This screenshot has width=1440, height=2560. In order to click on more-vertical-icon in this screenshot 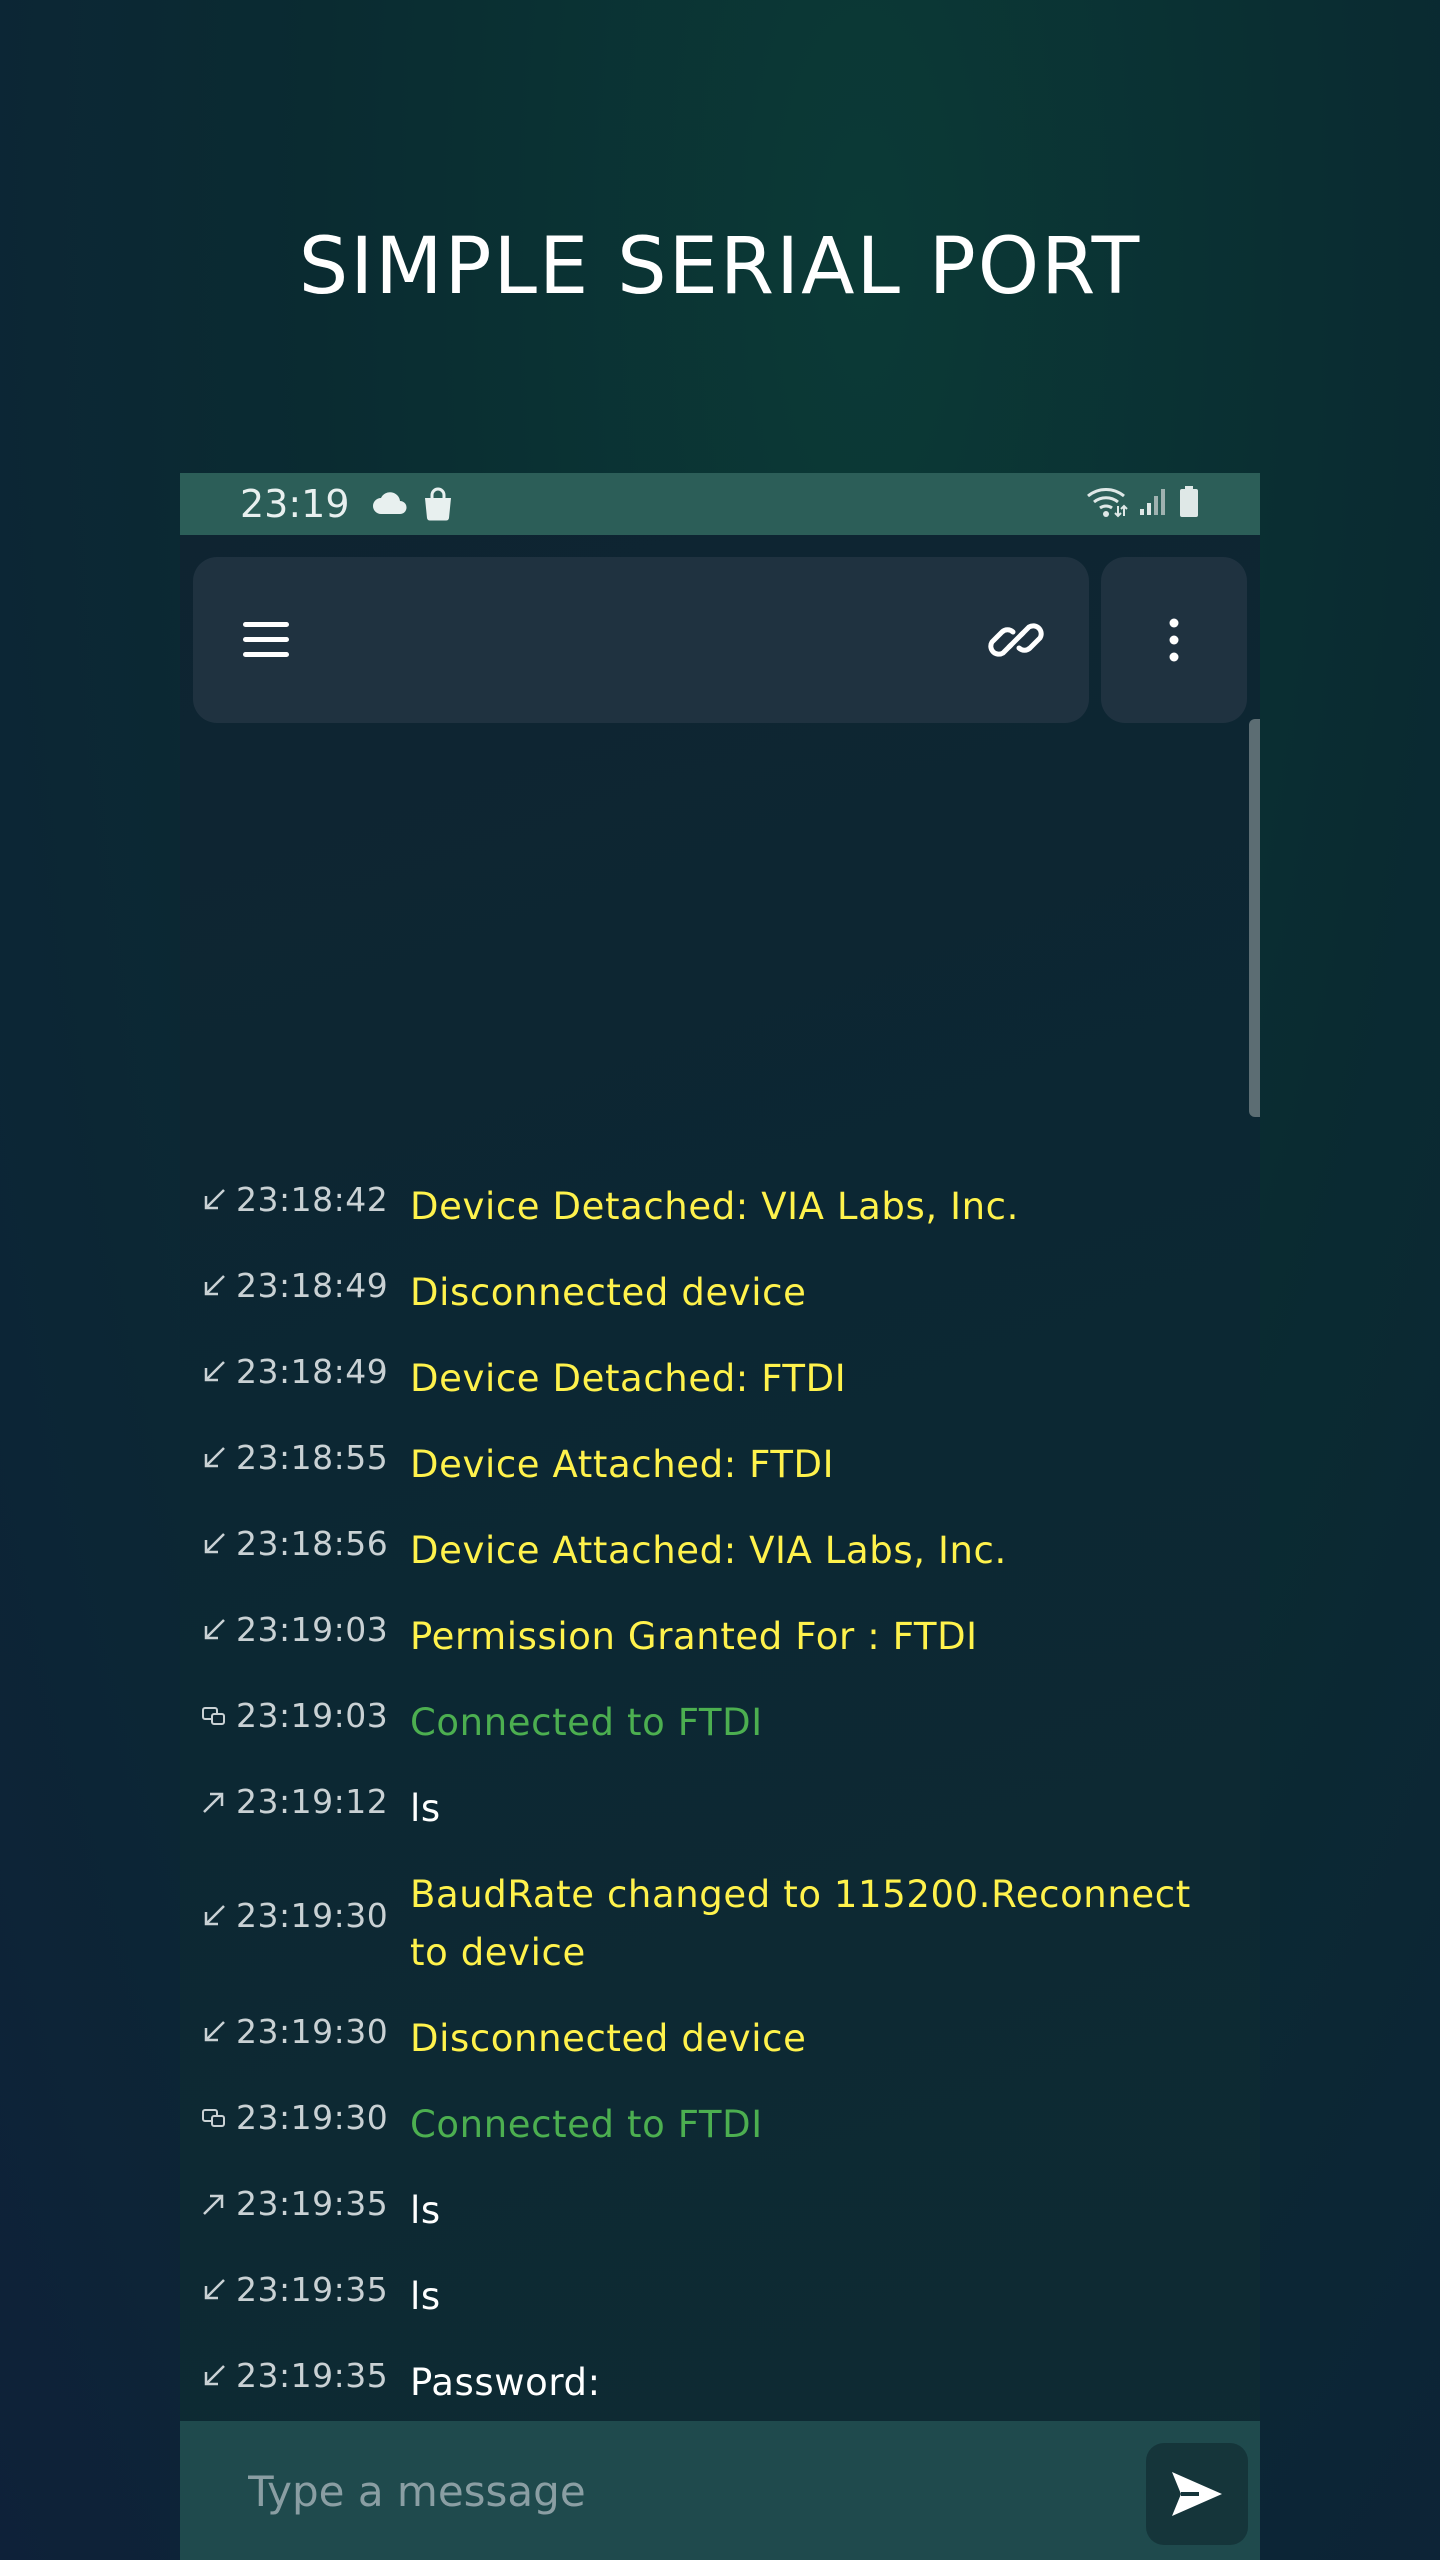, I will do `click(1174, 640)`.